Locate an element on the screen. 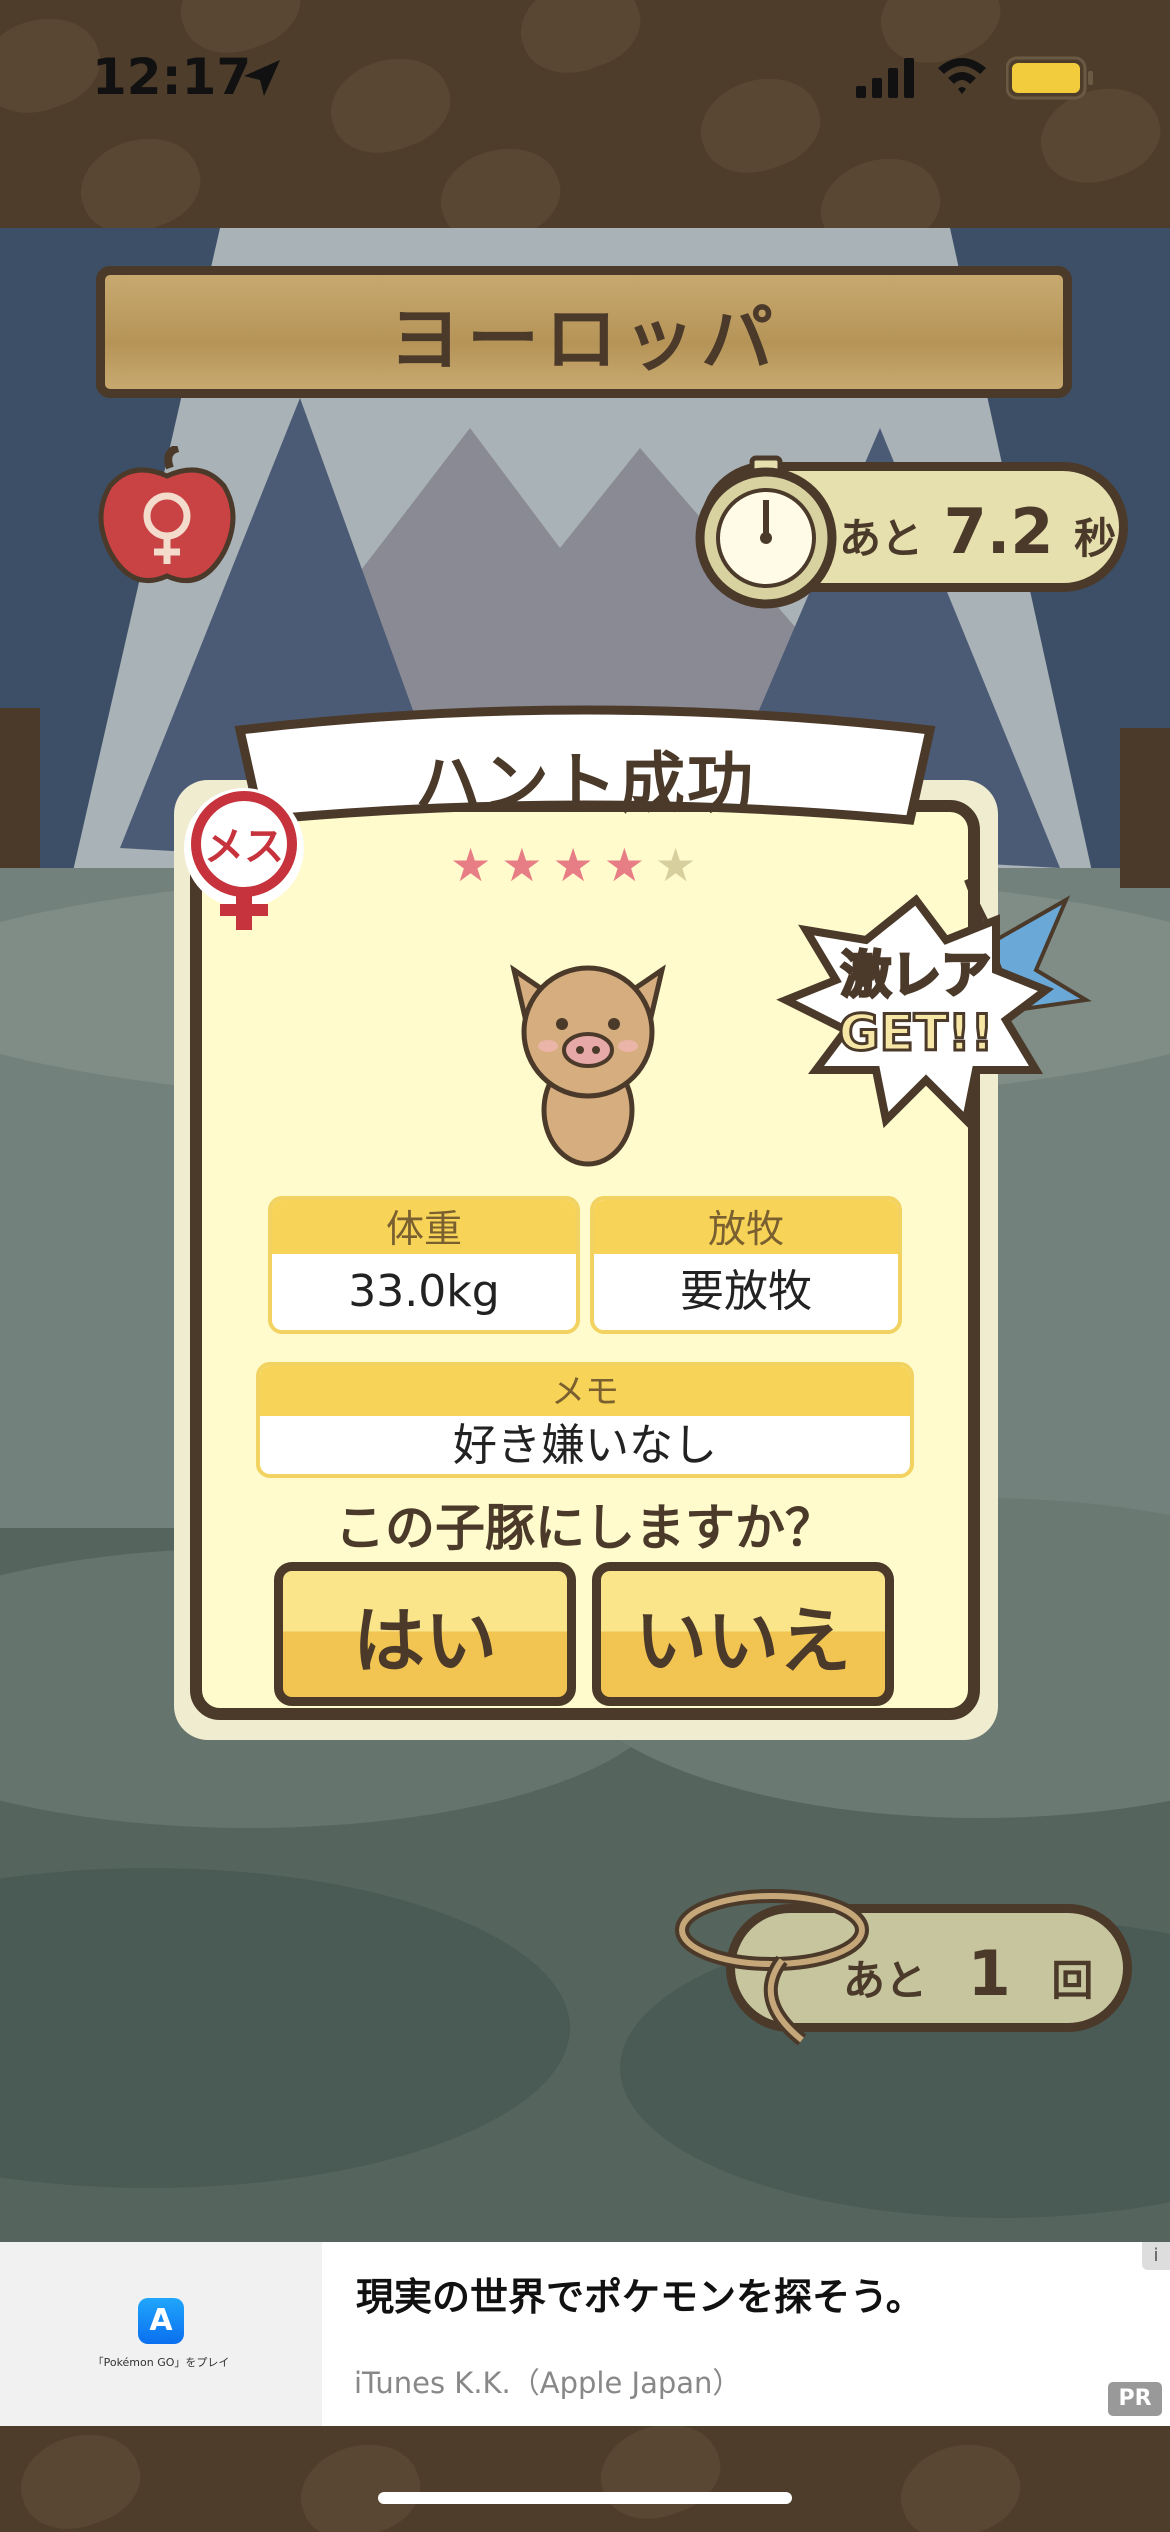 The width and height of the screenshot is (1170, 2532). time-unit: 秒 is located at coordinates (1095, 538).